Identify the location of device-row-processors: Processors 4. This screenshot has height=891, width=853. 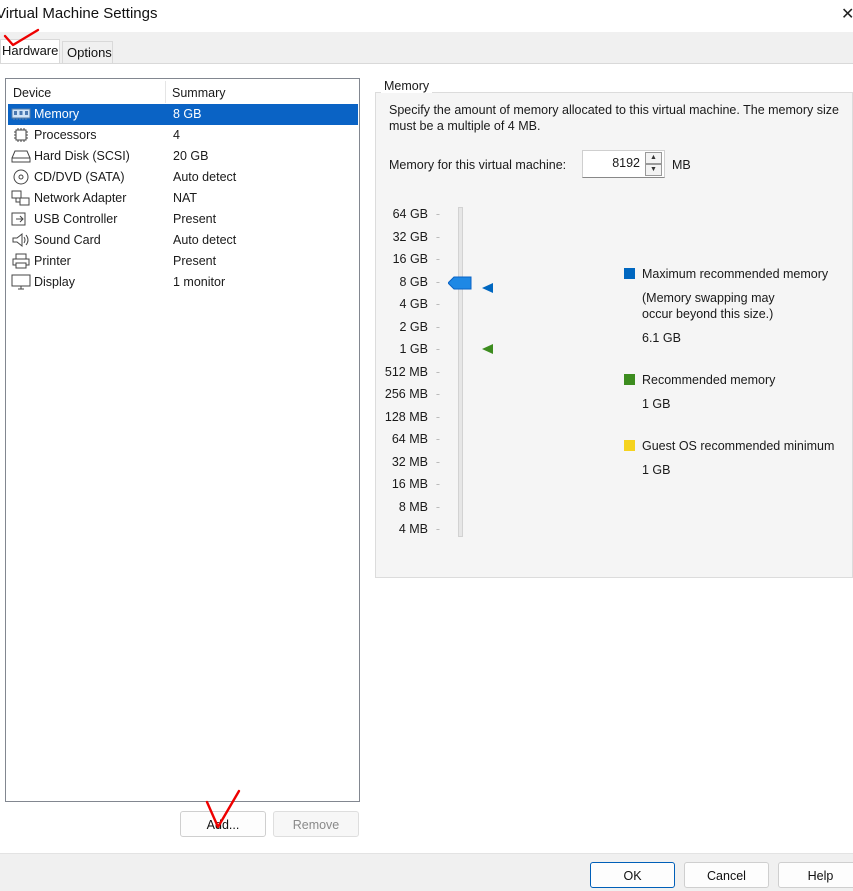
(183, 135).